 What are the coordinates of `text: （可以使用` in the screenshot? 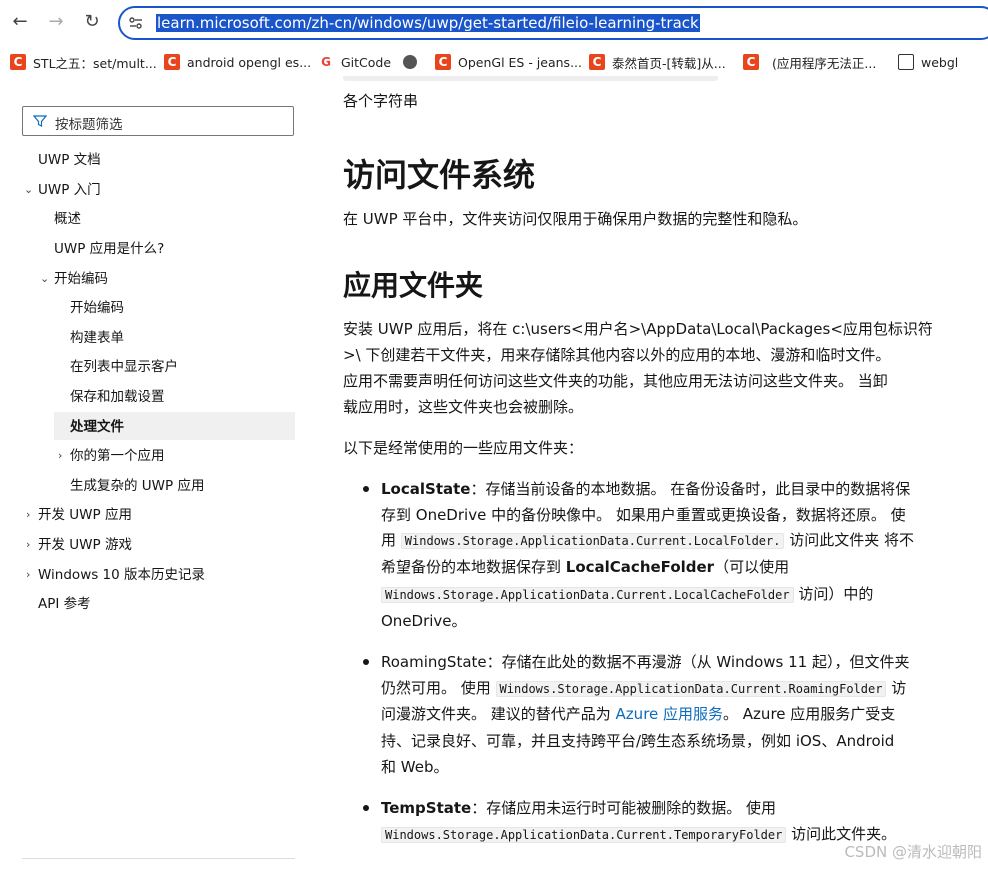 It's located at (752, 567).